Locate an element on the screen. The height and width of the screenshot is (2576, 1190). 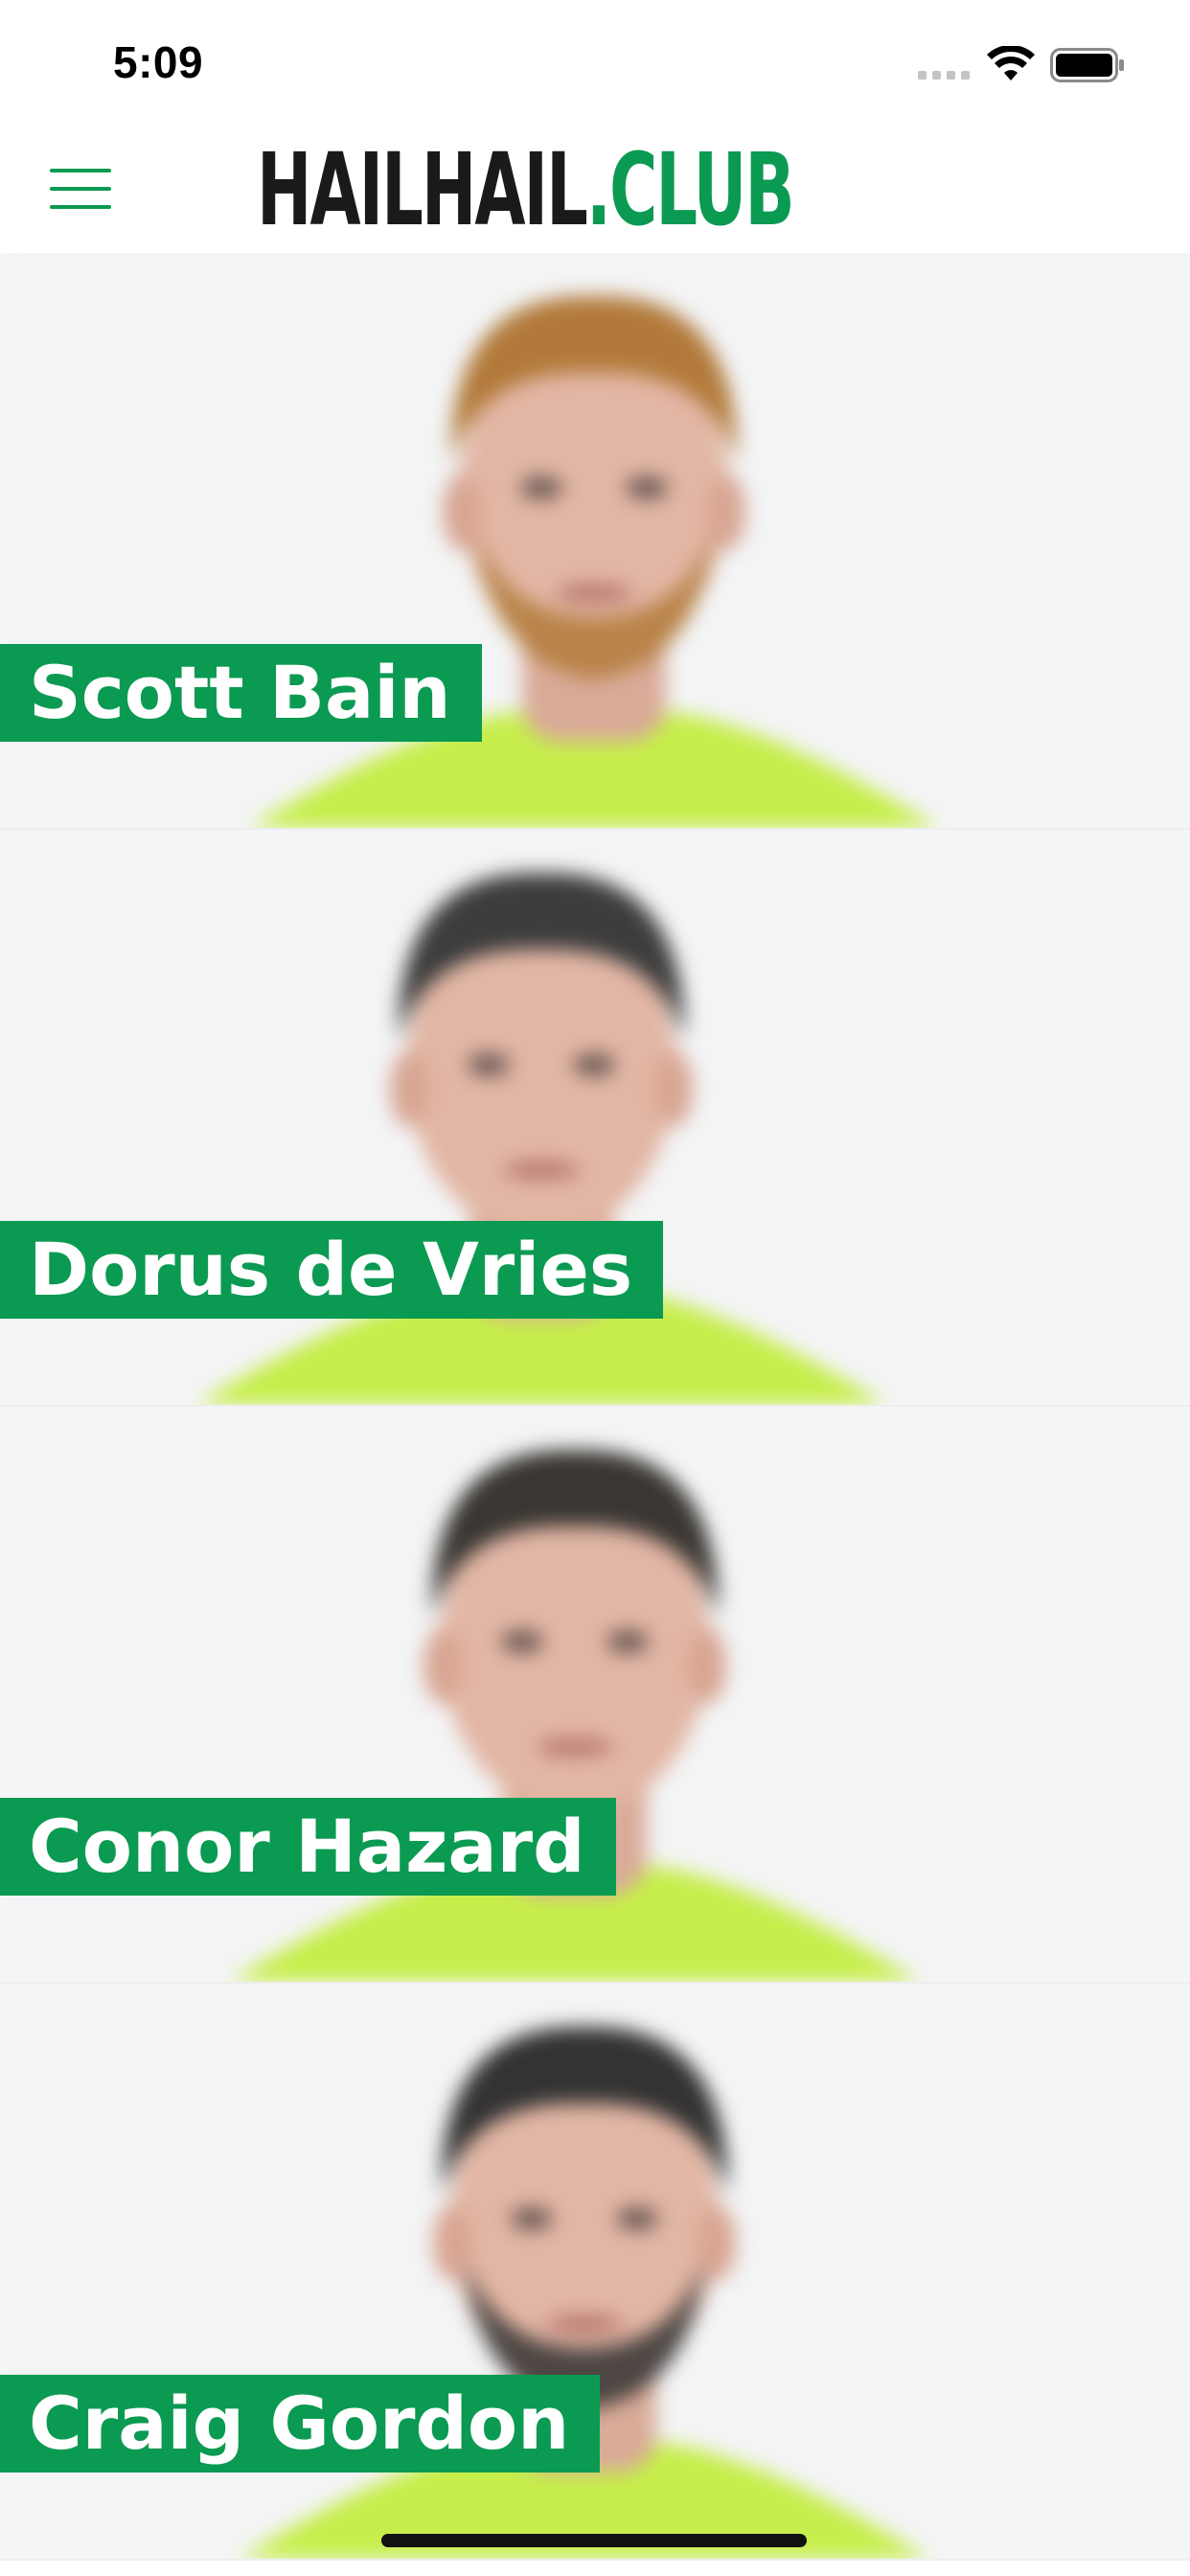
cellular-signal-icon is located at coordinates (944, 75).